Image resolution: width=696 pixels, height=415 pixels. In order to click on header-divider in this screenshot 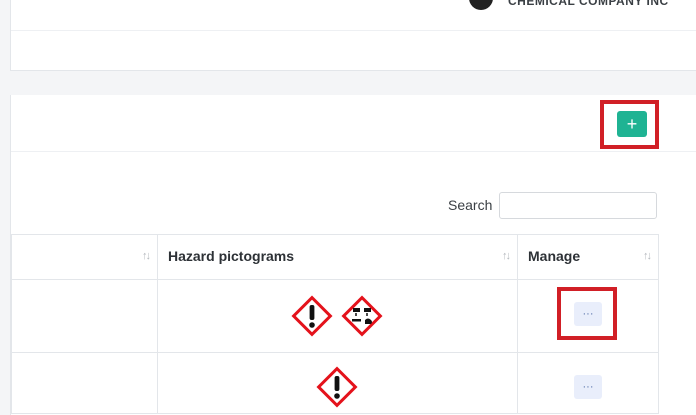, I will do `click(353, 30)`.